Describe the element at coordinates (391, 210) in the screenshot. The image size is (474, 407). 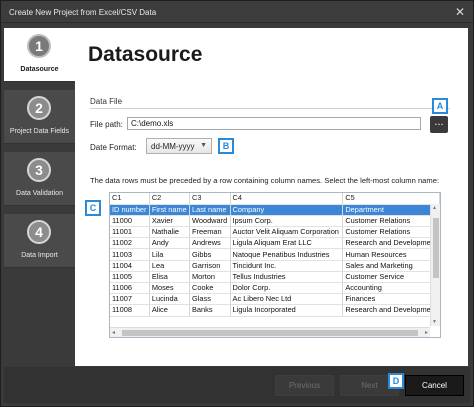
I see `table-cell: Department` at that location.